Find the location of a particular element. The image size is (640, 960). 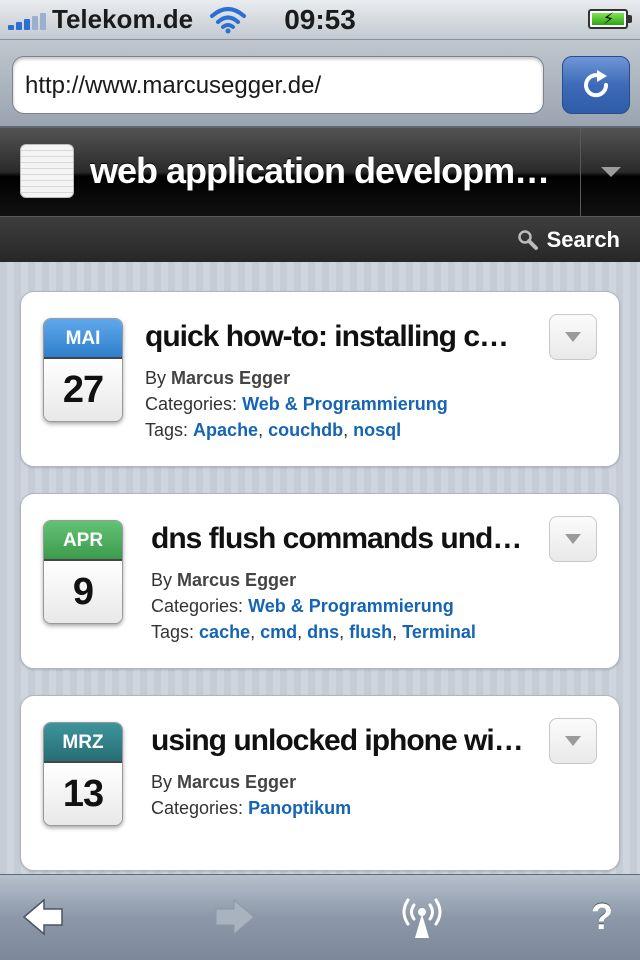

back-button is located at coordinates (44, 917).